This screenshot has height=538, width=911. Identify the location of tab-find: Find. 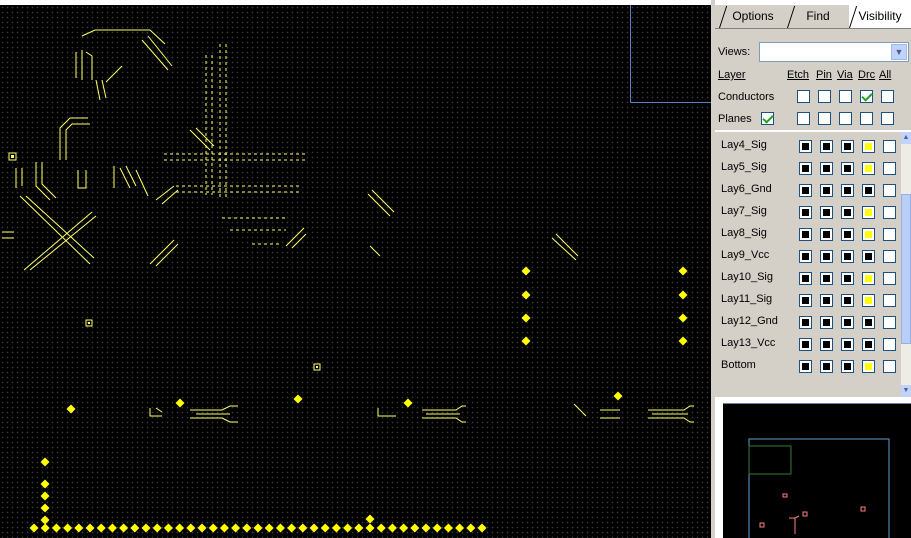
(818, 16).